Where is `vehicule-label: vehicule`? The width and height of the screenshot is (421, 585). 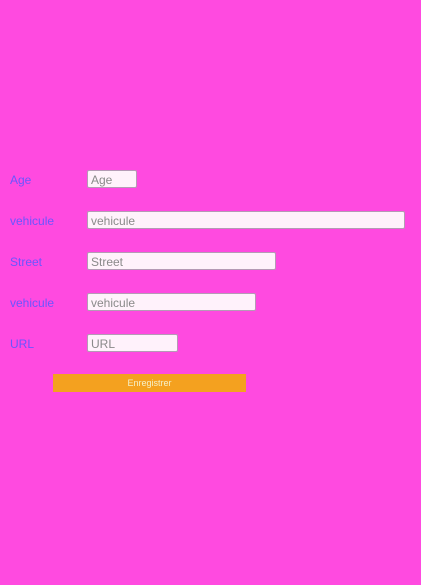
vehicule-label: vehicule is located at coordinates (32, 221).